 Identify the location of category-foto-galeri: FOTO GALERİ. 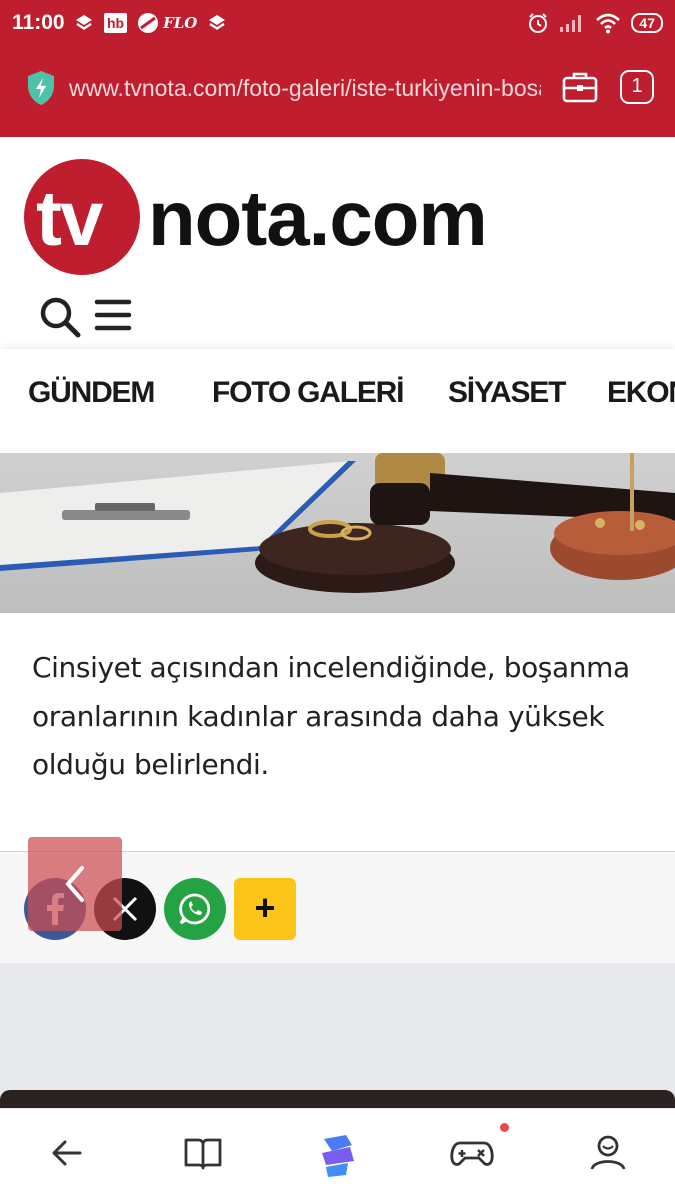
(308, 393).